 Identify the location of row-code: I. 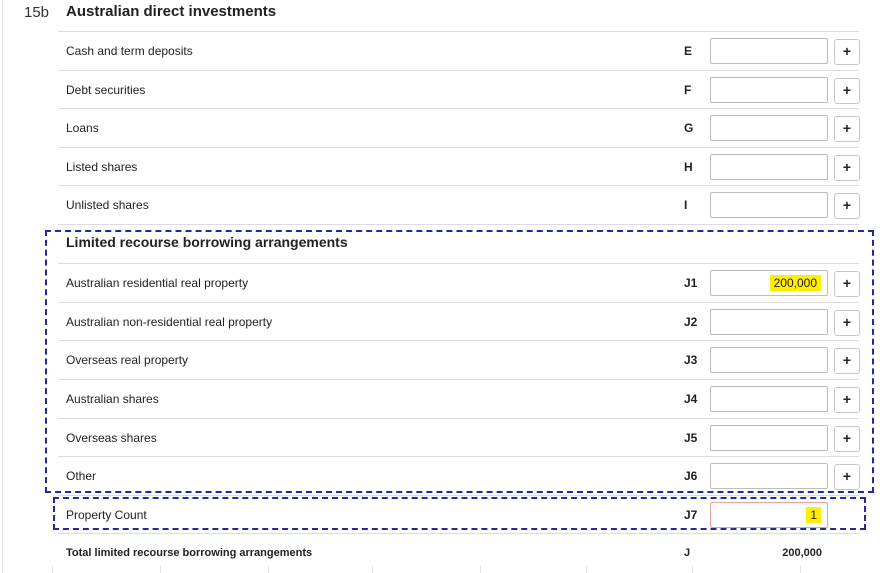
(686, 205).